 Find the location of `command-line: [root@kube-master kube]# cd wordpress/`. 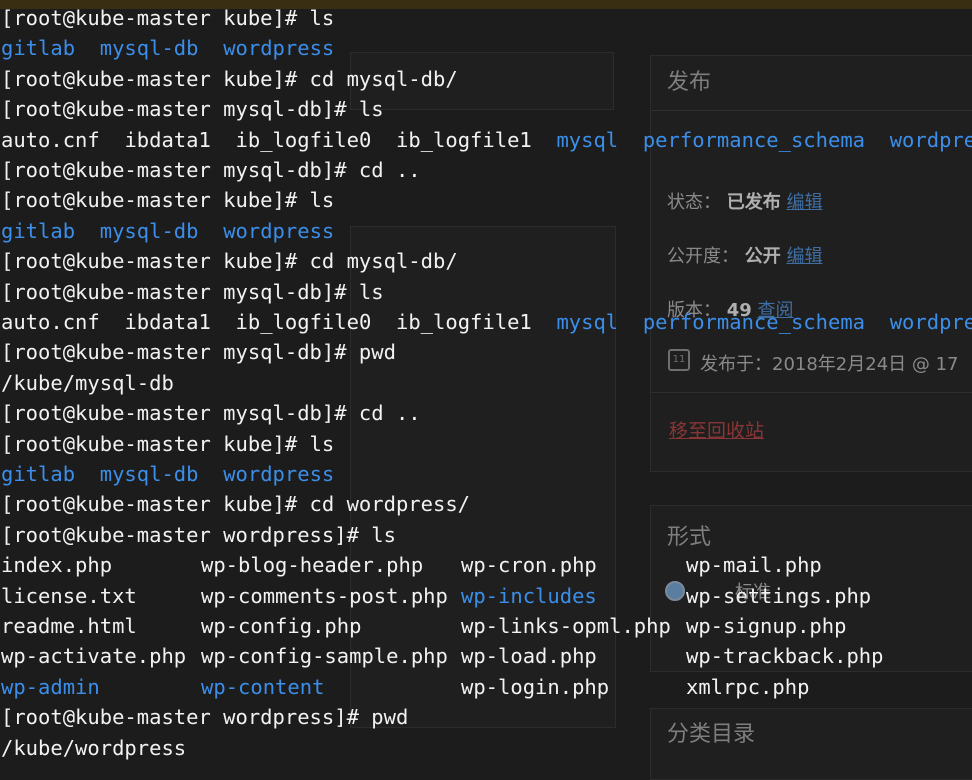

command-line: [root@kube-master kube]# cd wordpress/ is located at coordinates (235, 504).